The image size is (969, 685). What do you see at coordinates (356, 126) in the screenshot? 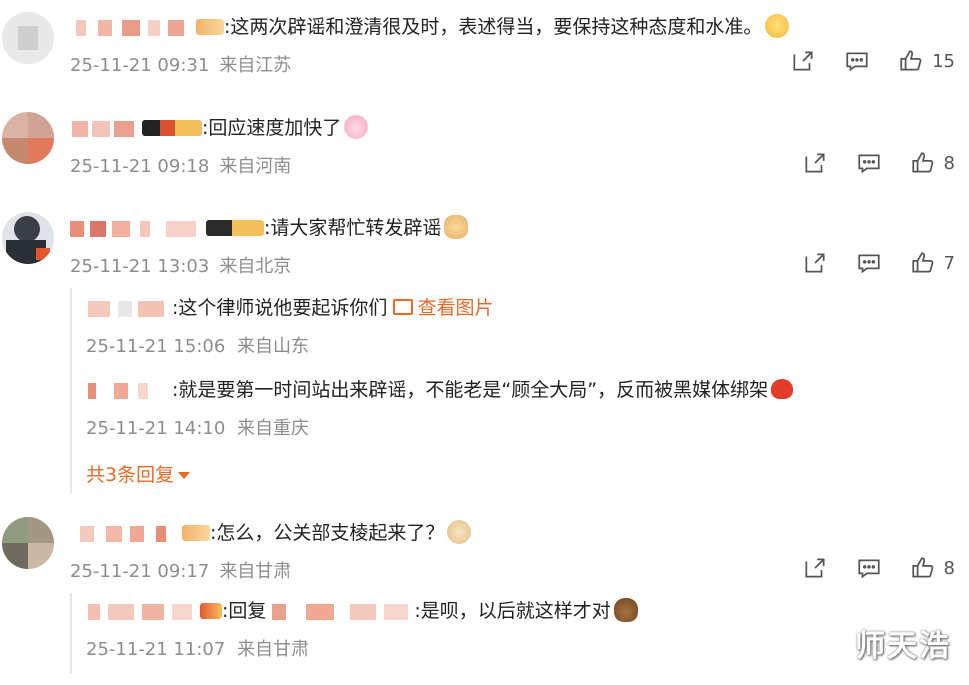
I see `bunny-emoji` at bounding box center [356, 126].